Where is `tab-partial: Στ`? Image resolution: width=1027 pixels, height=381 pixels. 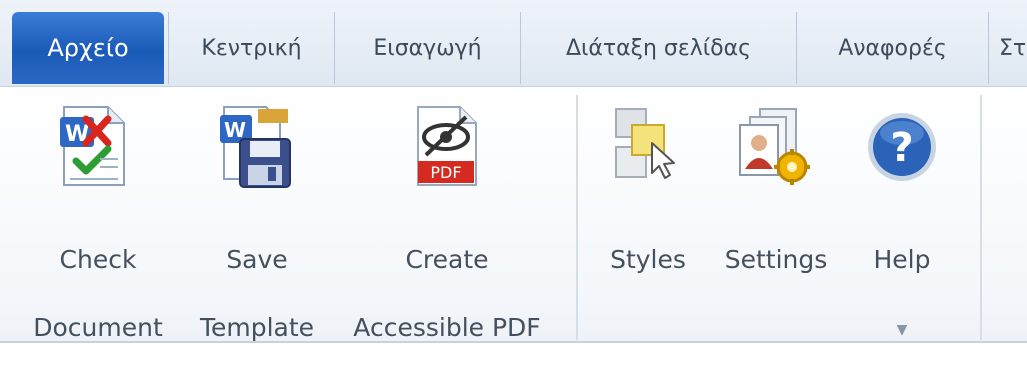
tab-partial: Στ is located at coordinates (1007, 48).